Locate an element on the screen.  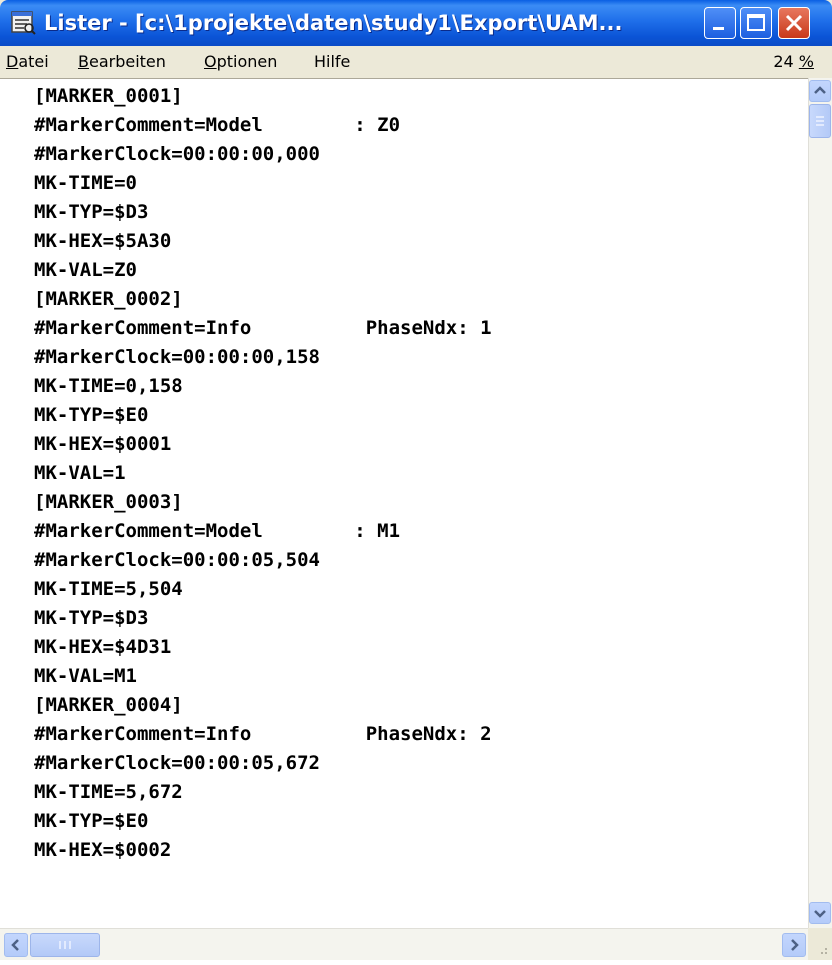
text-line: MK-HEX=$0002 is located at coordinates (103, 850).